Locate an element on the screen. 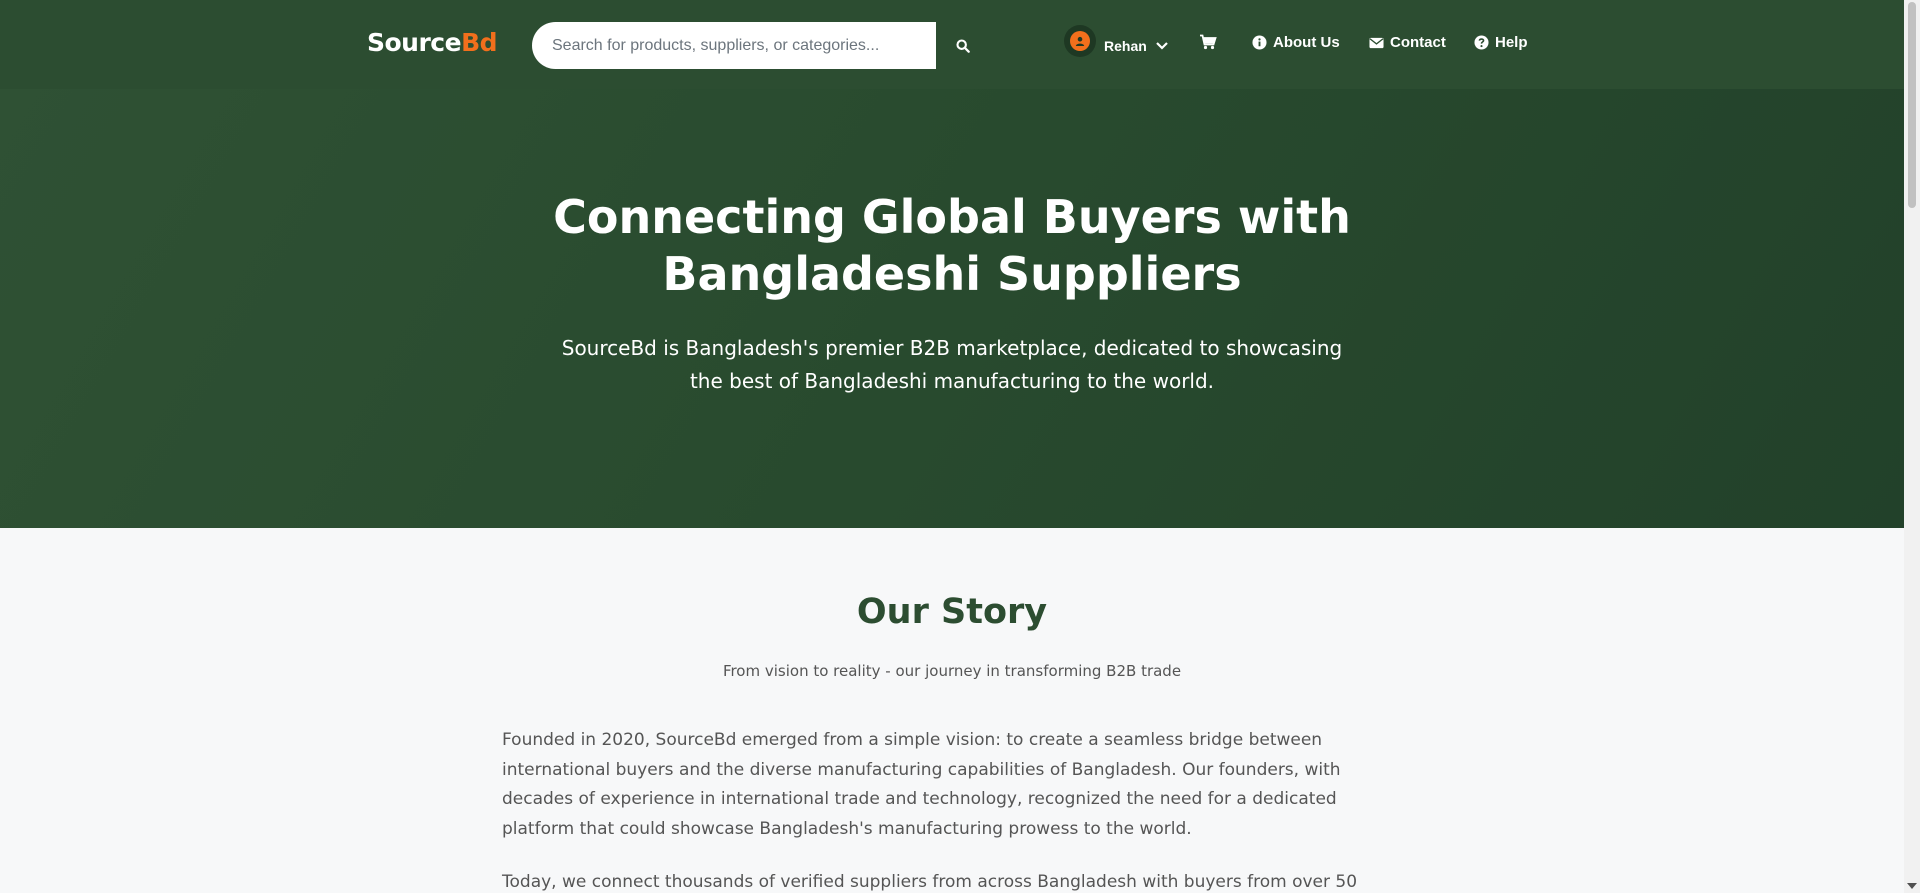 This screenshot has height=893, width=1920. nav-help: Help is located at coordinates (1501, 42).